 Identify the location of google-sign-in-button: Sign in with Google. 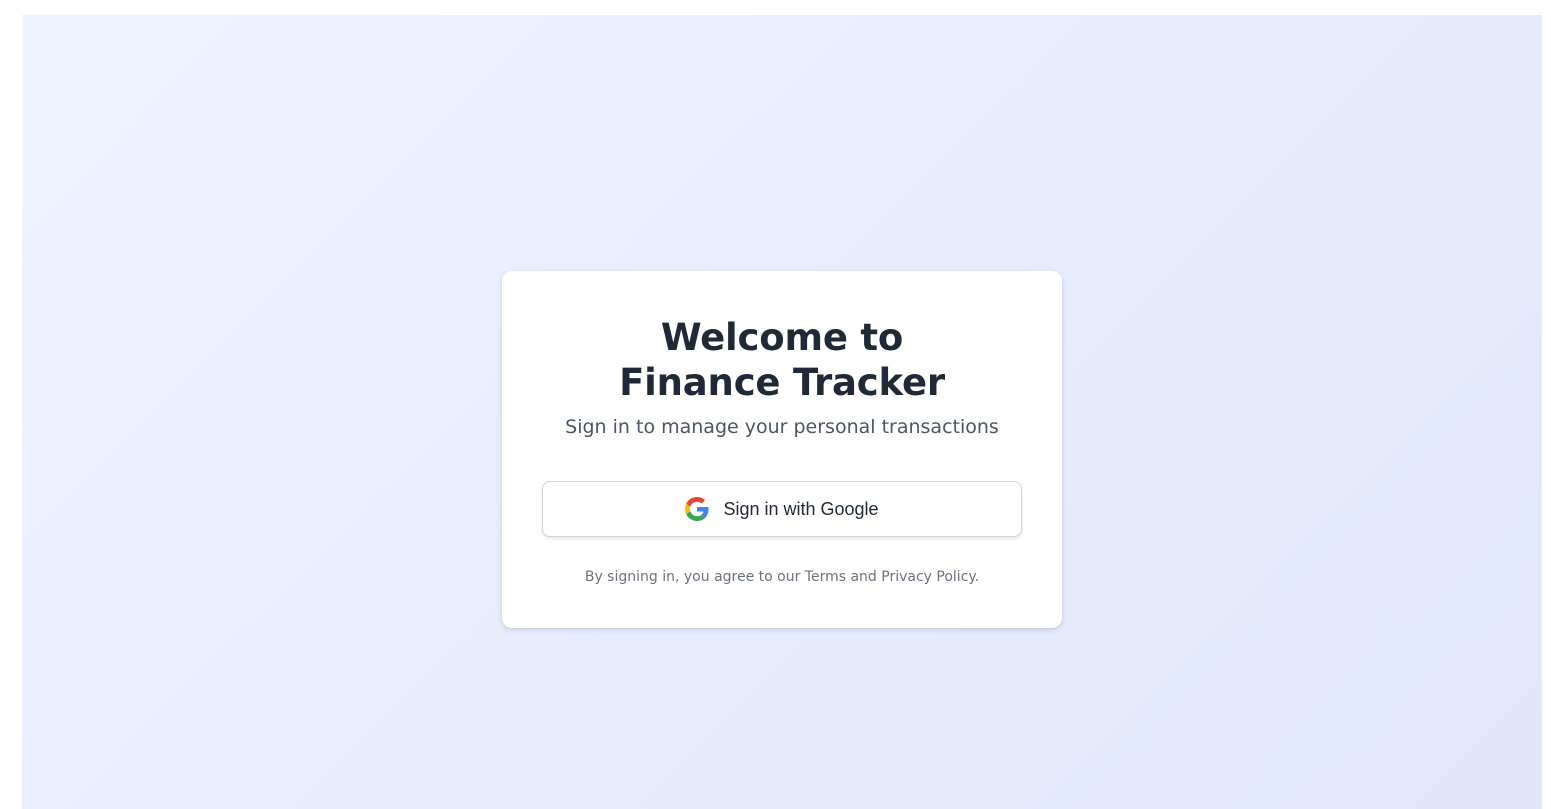
(782, 509).